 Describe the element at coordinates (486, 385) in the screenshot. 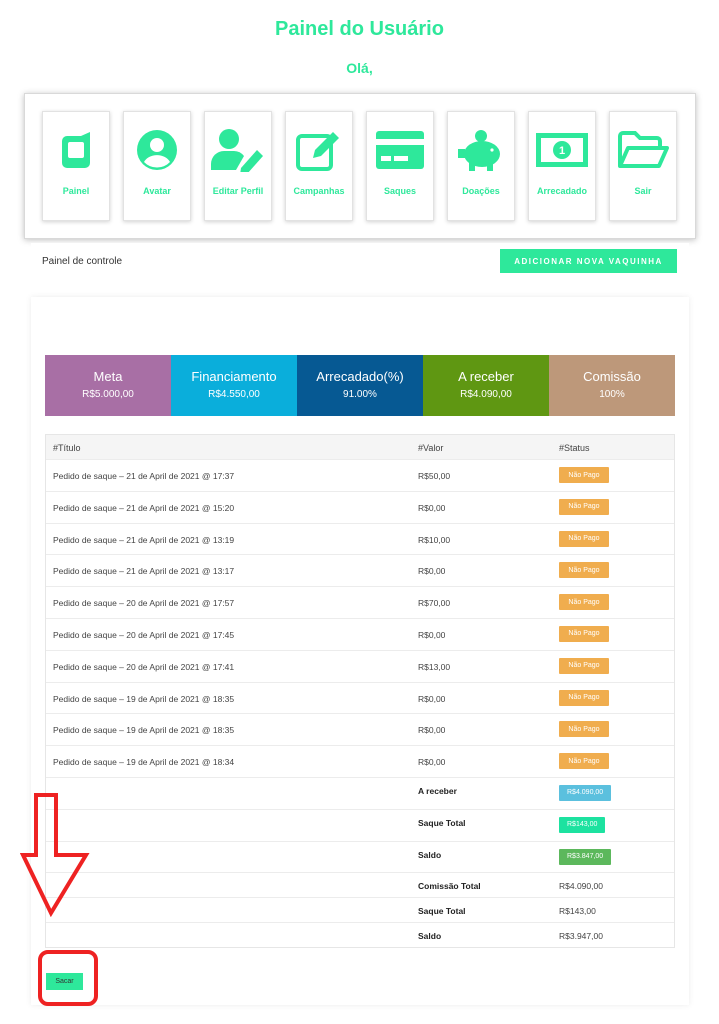

I see `stat-a-receber: A receber R$4.090,00` at that location.